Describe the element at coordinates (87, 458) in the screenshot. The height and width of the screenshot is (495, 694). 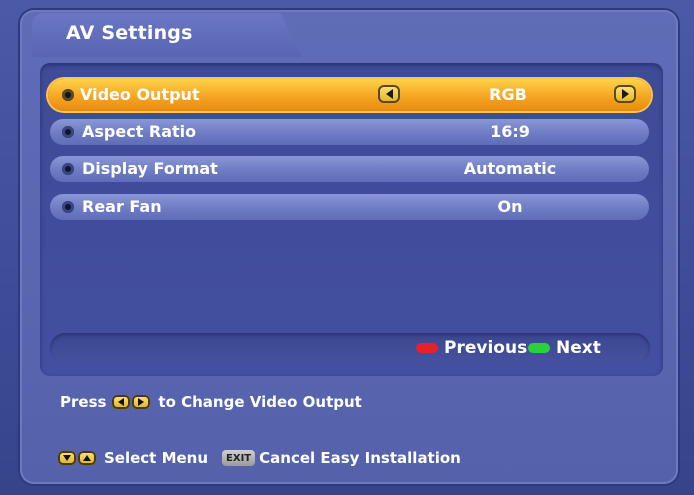
I see `up-arrow-icon` at that location.